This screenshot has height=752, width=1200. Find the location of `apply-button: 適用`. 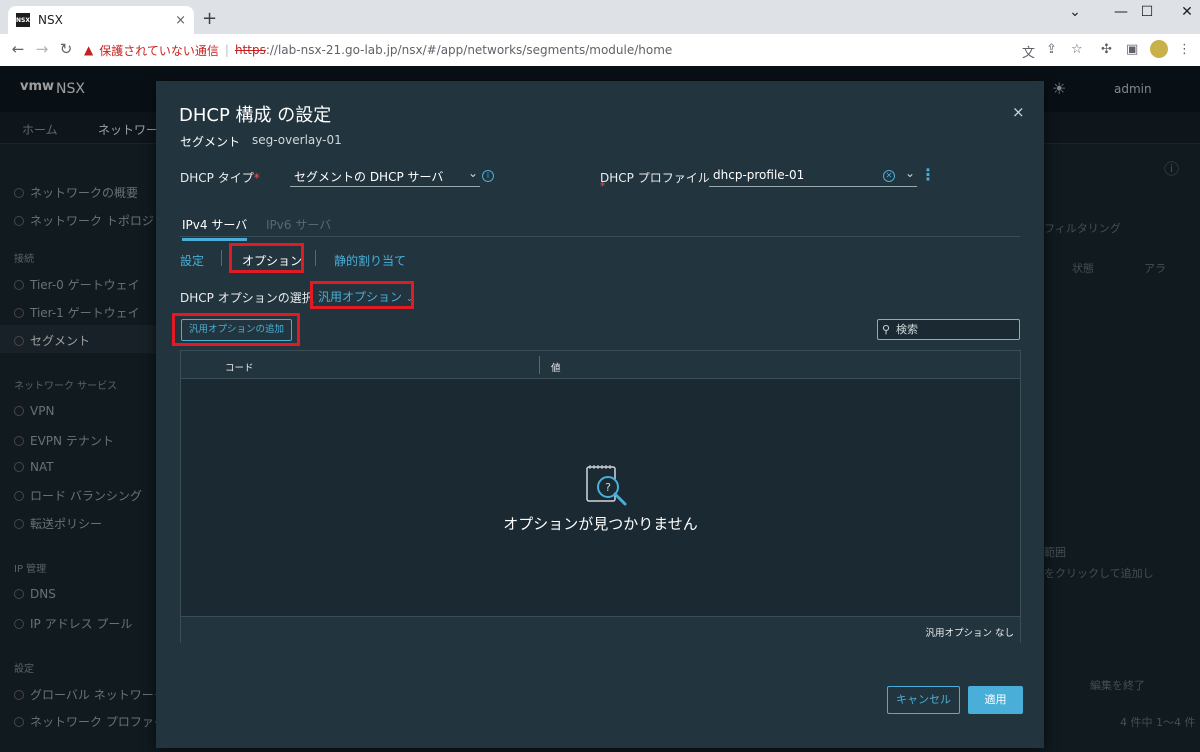

apply-button: 適用 is located at coordinates (995, 700).